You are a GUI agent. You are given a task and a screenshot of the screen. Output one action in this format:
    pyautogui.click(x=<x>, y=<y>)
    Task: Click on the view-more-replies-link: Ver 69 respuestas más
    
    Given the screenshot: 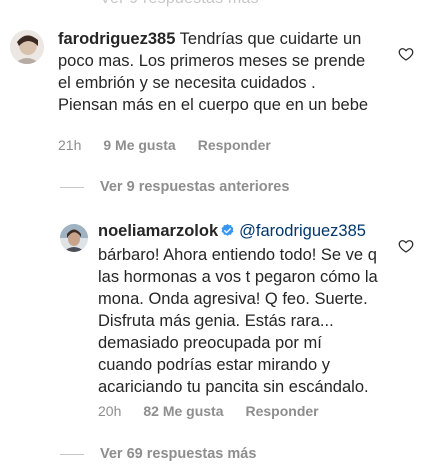 What is the action you would take?
    pyautogui.click(x=158, y=454)
    